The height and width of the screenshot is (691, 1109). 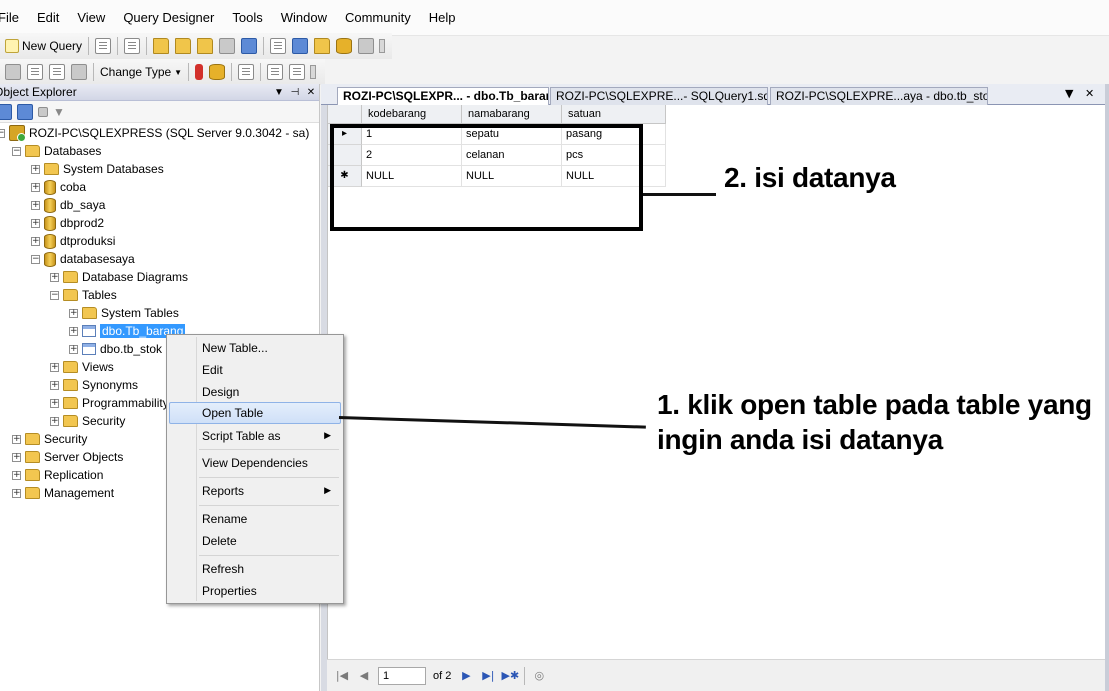 What do you see at coordinates (132, 46) in the screenshot?
I see `new-project-button` at bounding box center [132, 46].